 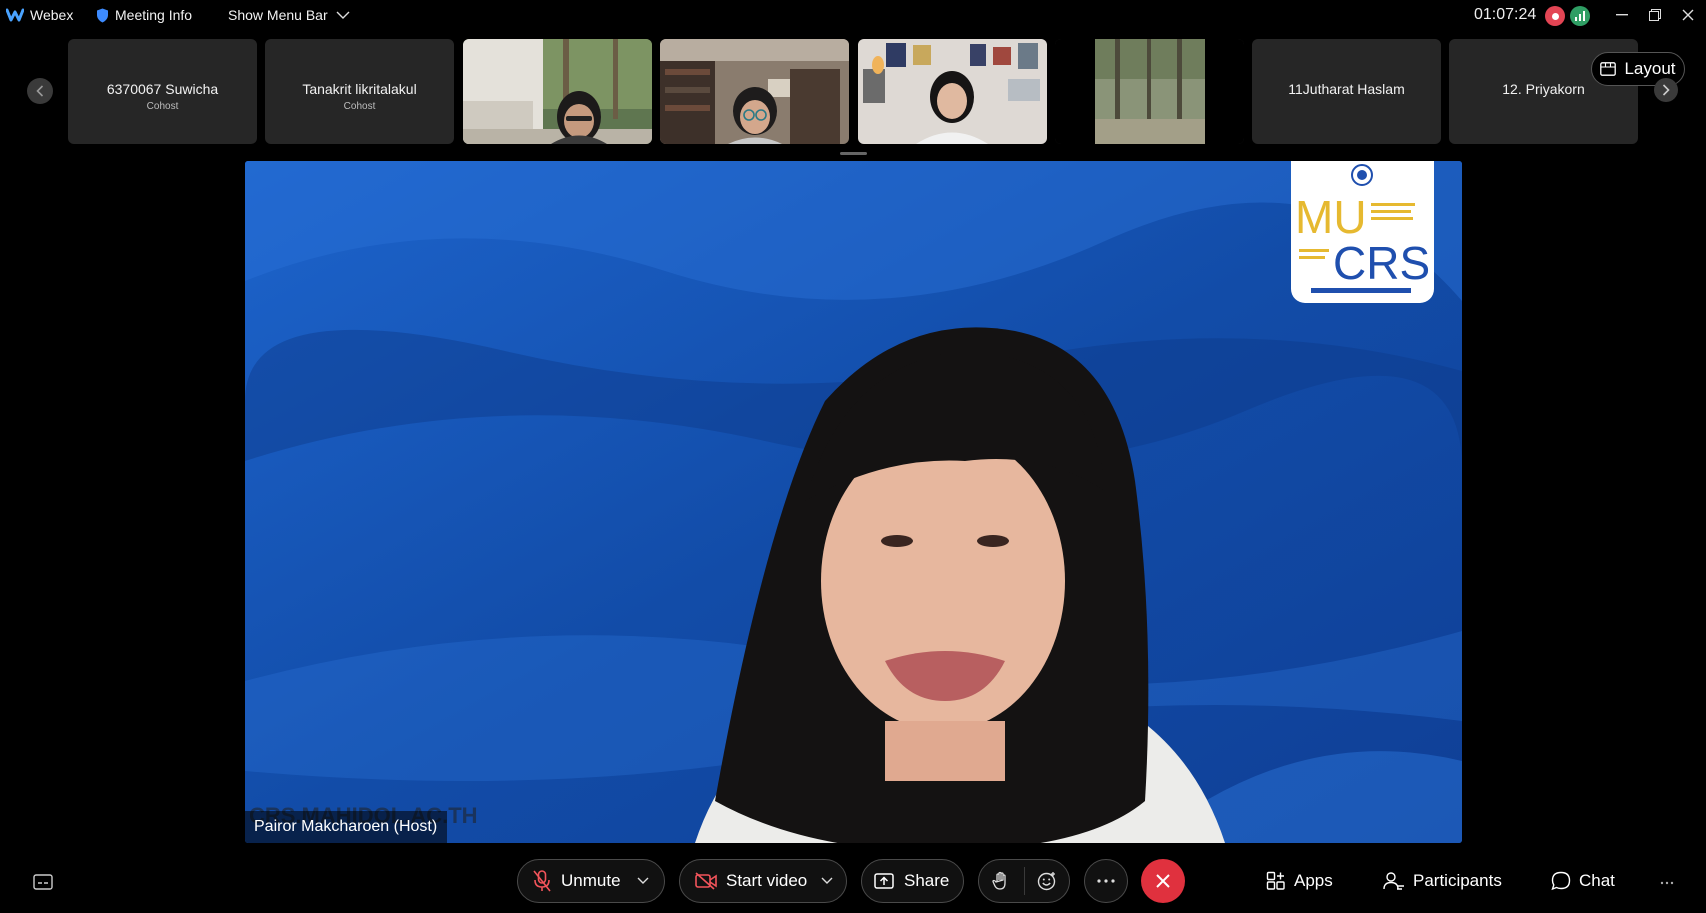 What do you see at coordinates (927, 880) in the screenshot?
I see `share-label: Share` at bounding box center [927, 880].